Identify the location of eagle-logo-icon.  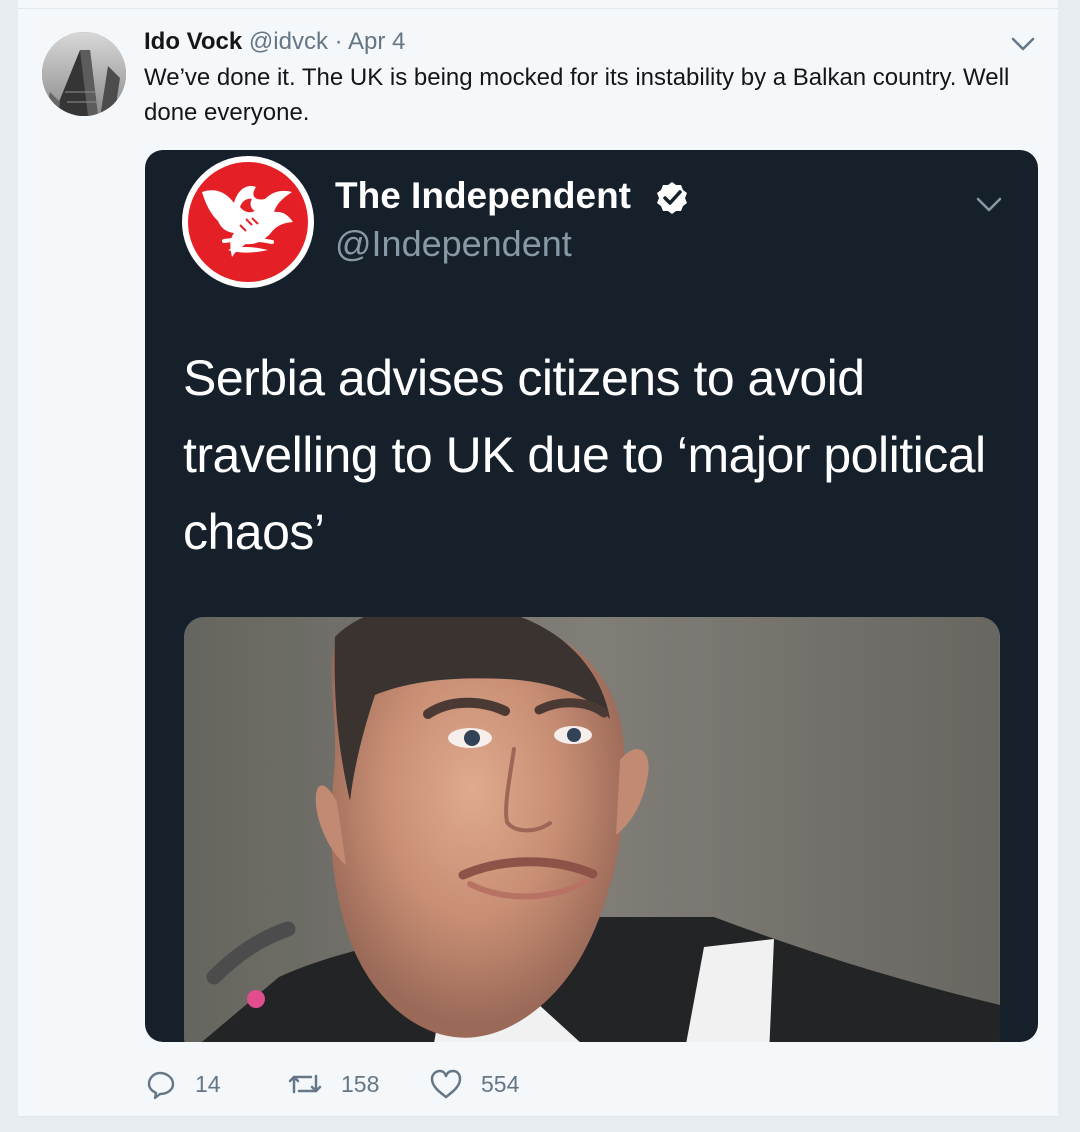
(248, 222).